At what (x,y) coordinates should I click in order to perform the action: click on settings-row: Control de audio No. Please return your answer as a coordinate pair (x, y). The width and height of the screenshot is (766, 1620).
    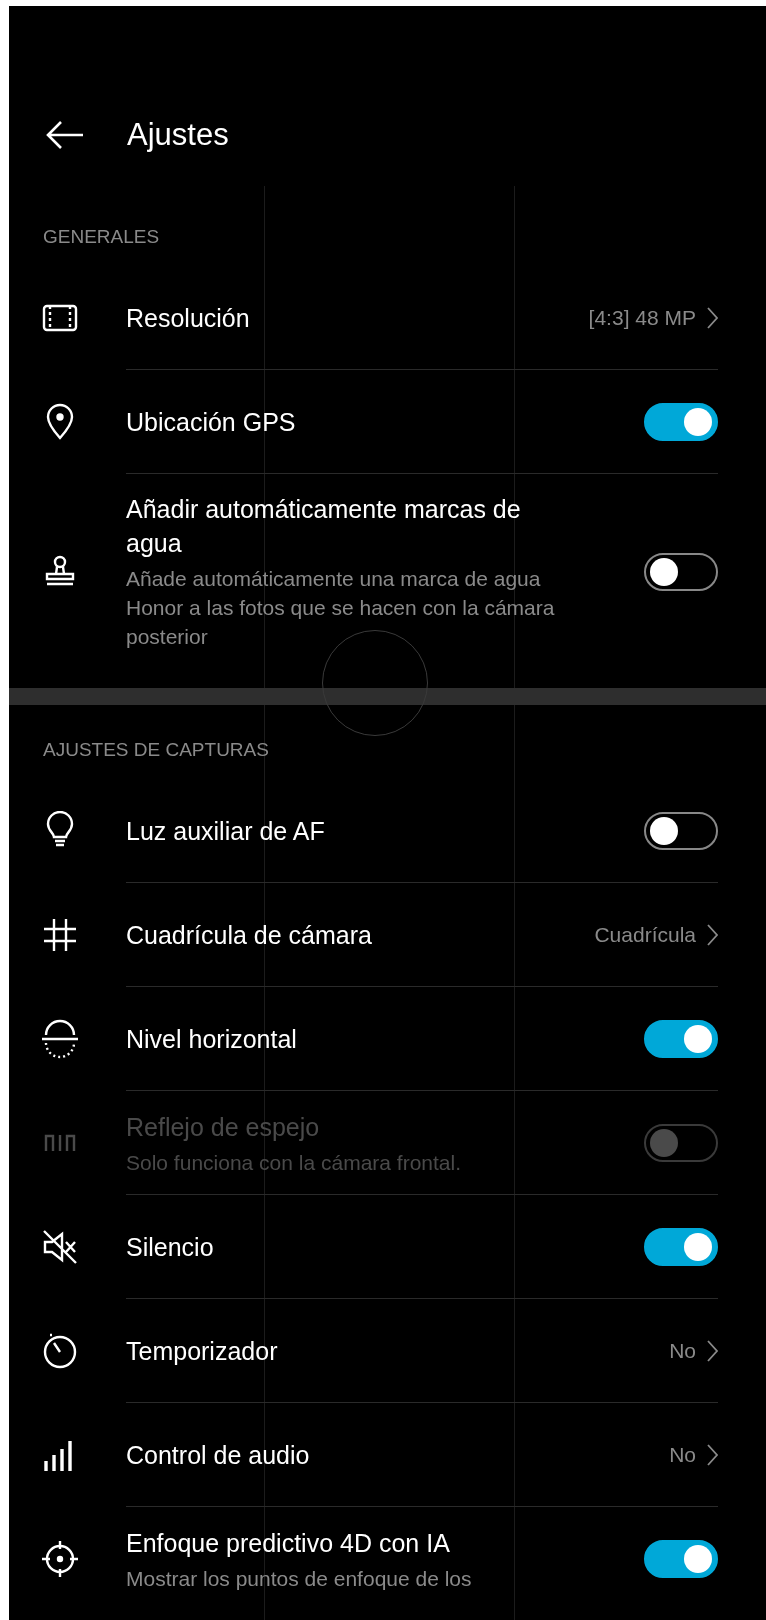
    Looking at the image, I should click on (387, 1455).